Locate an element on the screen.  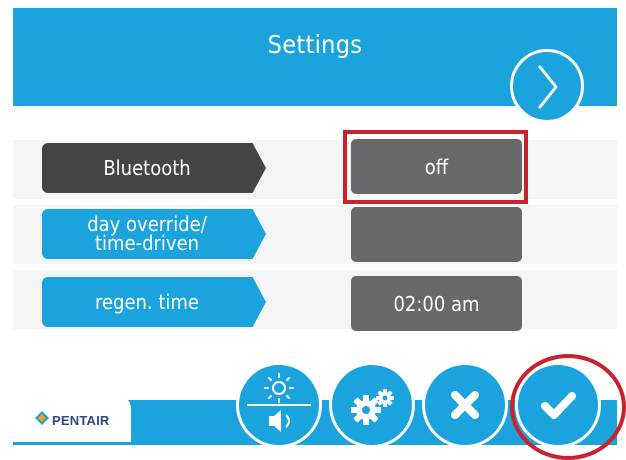
bluetooth-label-text: Bluetooth is located at coordinates (147, 167).